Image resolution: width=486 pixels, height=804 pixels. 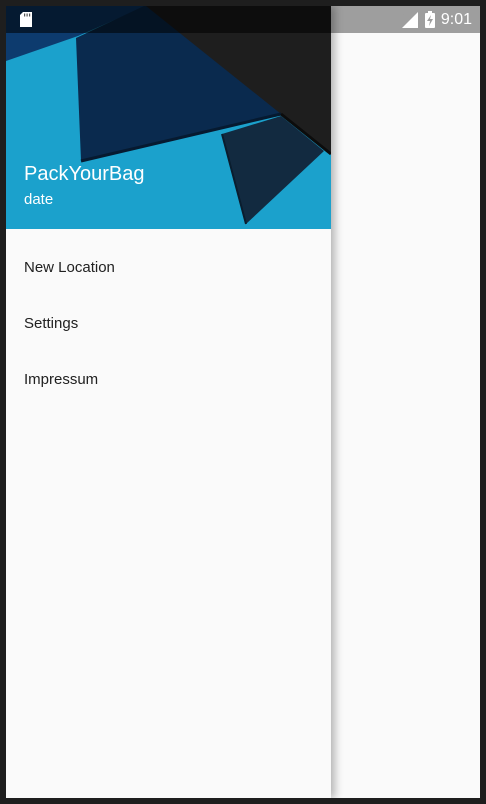 I want to click on status-icons: 4G 9:01, so click(x=436, y=19).